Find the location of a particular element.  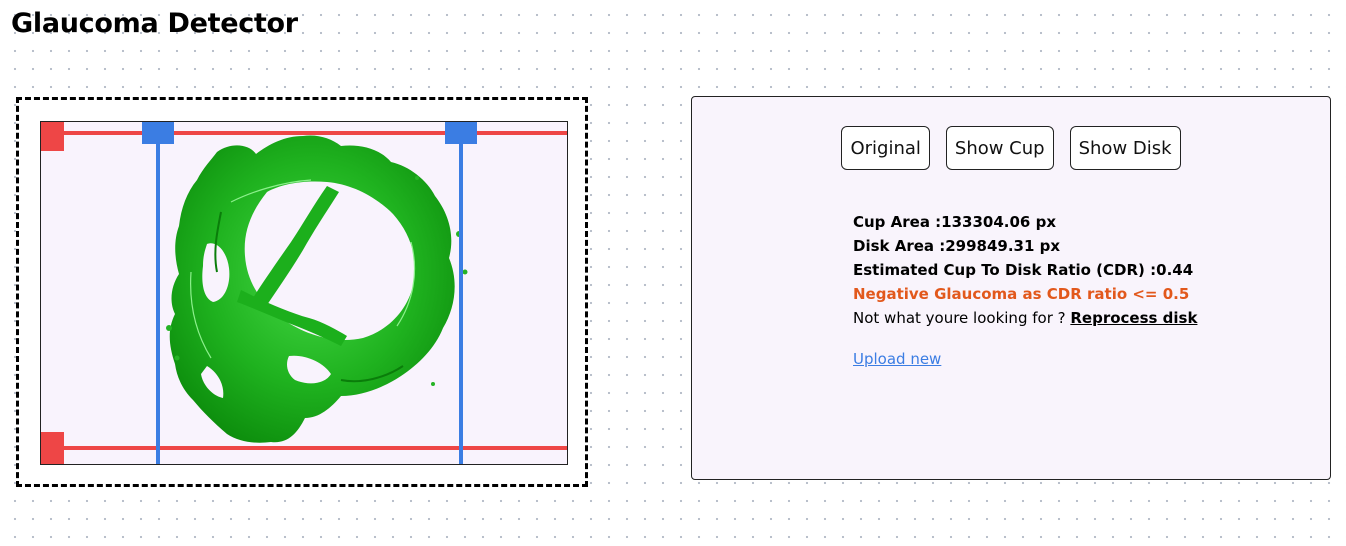

upload-new-link: Upload new is located at coordinates (897, 359).